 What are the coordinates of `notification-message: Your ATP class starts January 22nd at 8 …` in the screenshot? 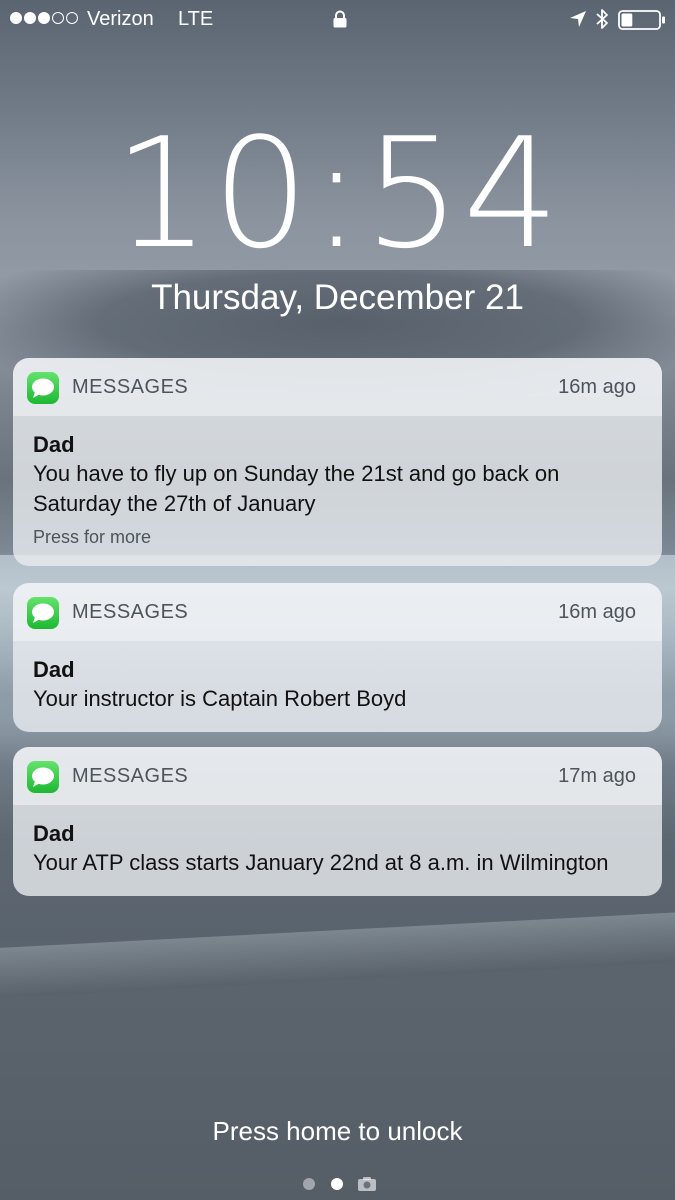 It's located at (321, 862).